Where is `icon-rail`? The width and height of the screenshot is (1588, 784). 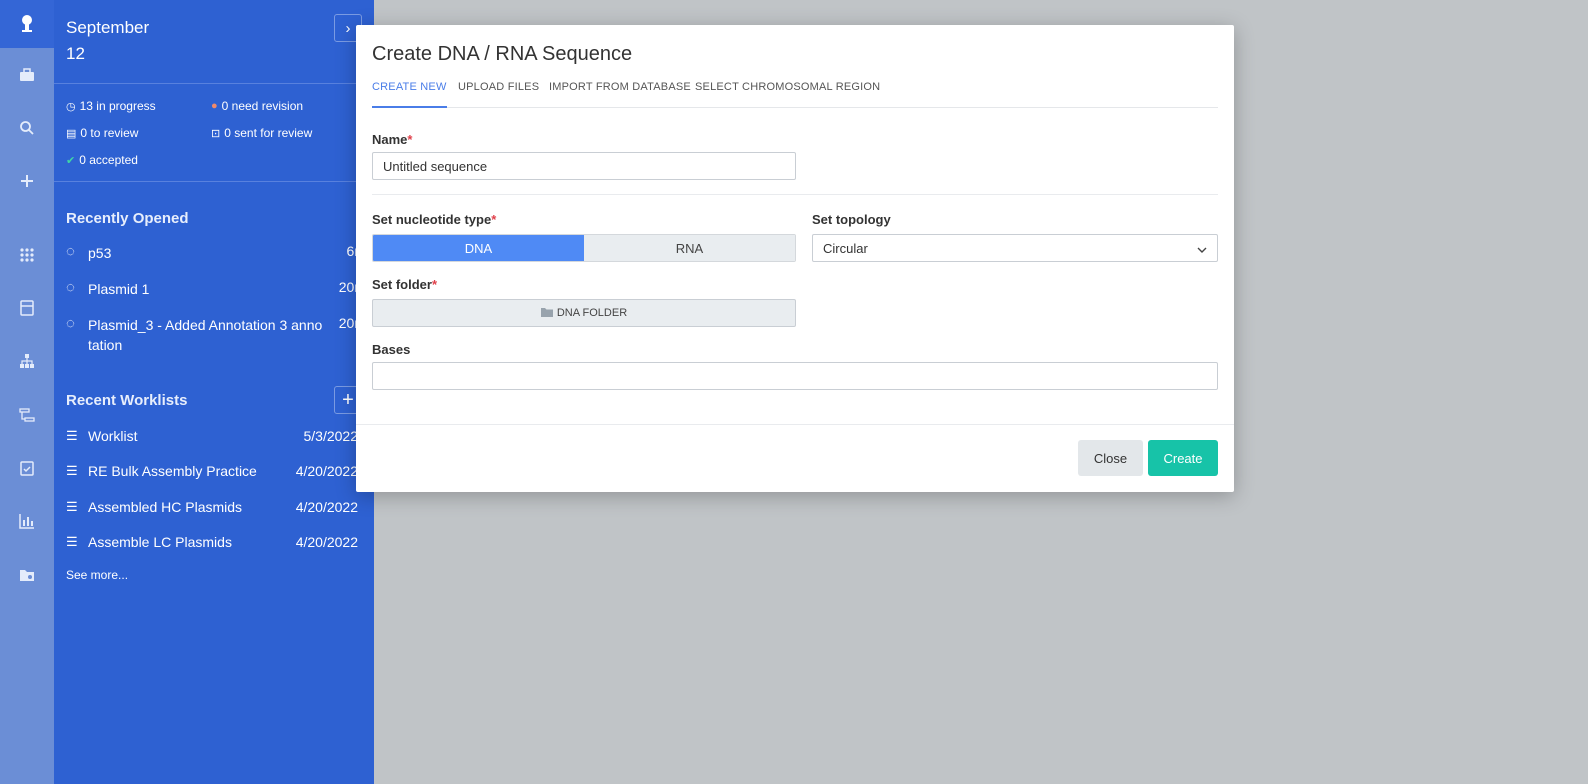 icon-rail is located at coordinates (27, 392).